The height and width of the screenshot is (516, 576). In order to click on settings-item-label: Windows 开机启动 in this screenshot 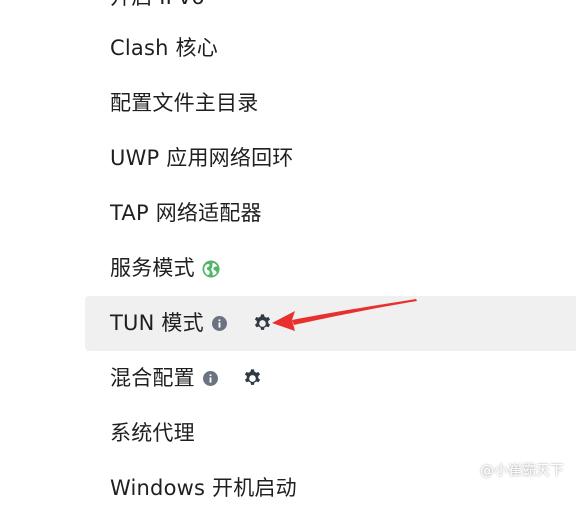, I will do `click(203, 488)`.